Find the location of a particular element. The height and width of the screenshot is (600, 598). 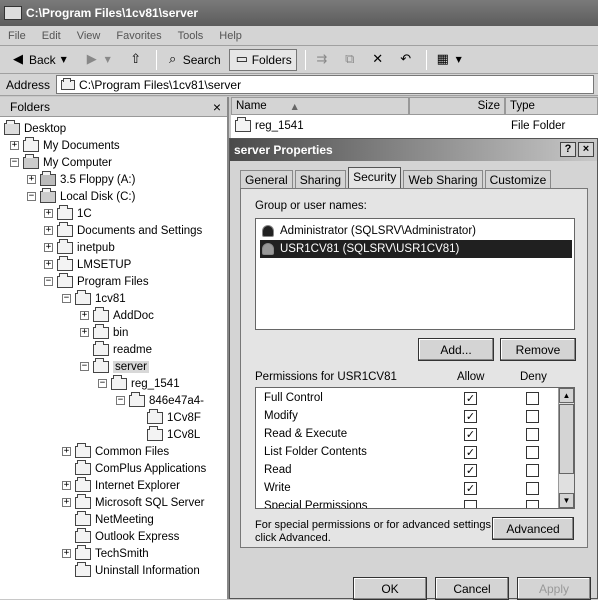

user-item-usr1cv81: USR1CV81 (SQLSRV\USR1CV81) is located at coordinates (416, 249).